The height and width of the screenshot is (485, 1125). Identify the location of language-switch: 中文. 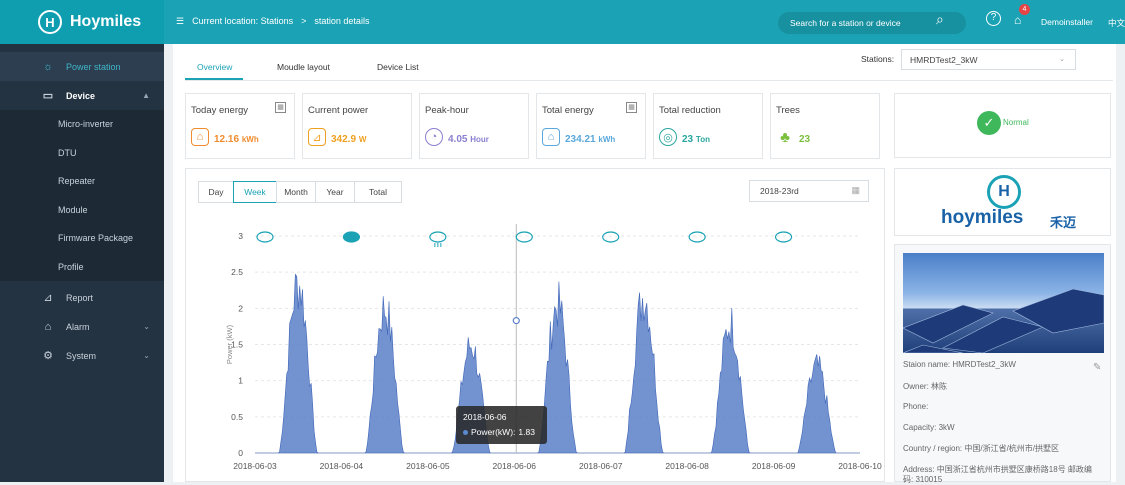
(1116, 23).